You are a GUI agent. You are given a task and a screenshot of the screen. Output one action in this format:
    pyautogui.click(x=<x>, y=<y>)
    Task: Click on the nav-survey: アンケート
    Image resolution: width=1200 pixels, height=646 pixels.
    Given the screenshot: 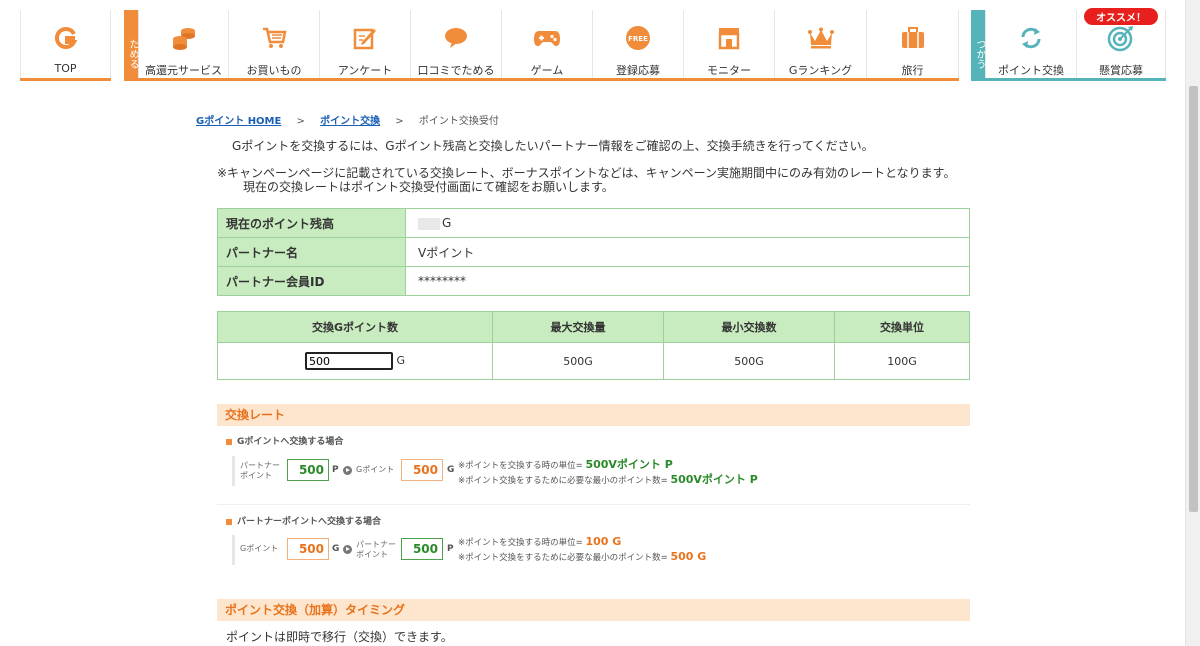 What is the action you would take?
    pyautogui.click(x=364, y=44)
    